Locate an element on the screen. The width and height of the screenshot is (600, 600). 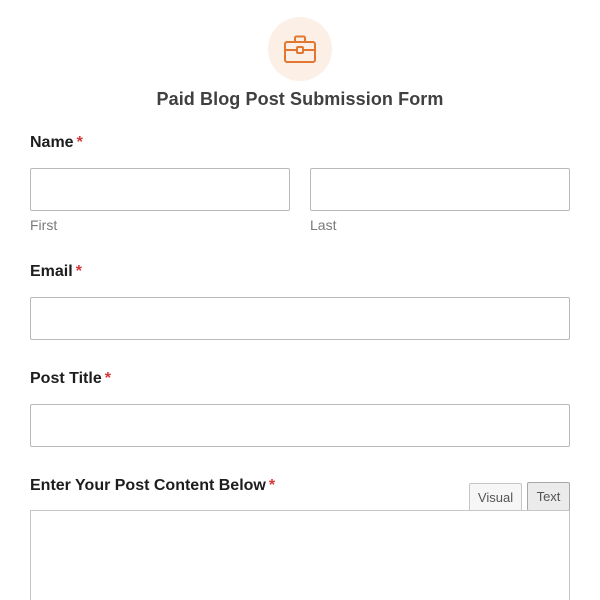
briefcase-icon is located at coordinates (300, 49).